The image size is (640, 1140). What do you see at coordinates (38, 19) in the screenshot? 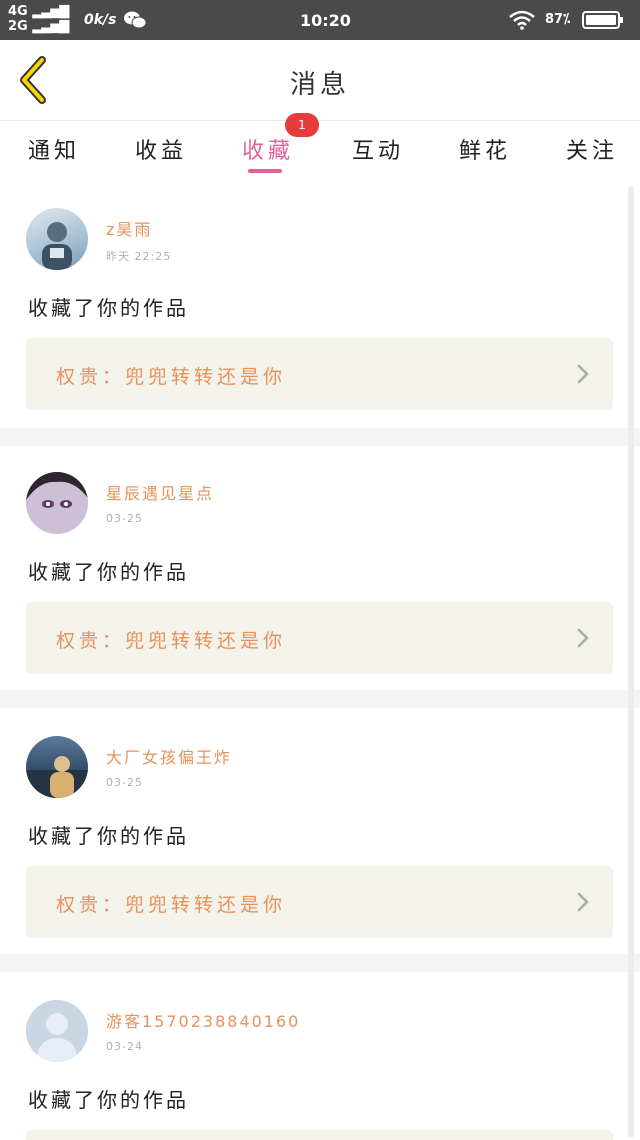
I see `signal-indicator: 4G ▂▃▅▇ 2G ▂▃▅▇` at bounding box center [38, 19].